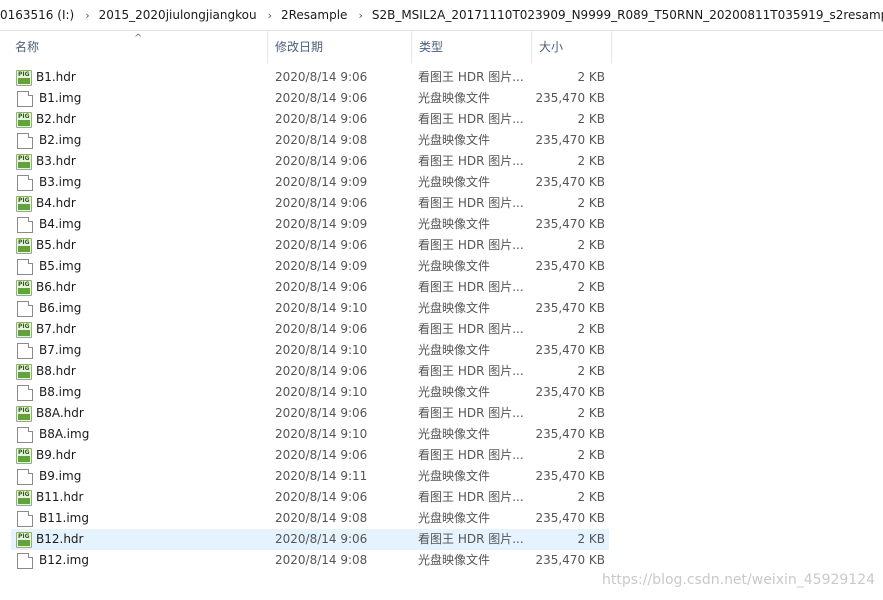 The width and height of the screenshot is (883, 600). Describe the element at coordinates (141, 98) in the screenshot. I see `file-name-cell: B1.img` at that location.